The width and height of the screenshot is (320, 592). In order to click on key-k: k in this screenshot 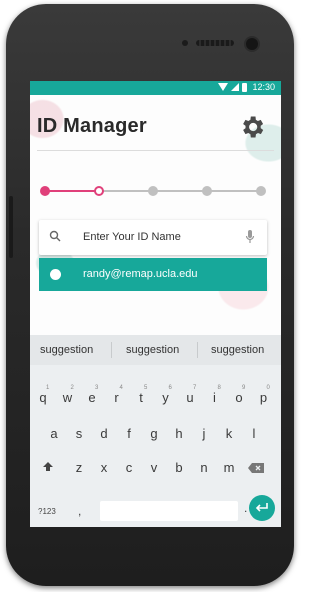, I will do `click(229, 433)`.